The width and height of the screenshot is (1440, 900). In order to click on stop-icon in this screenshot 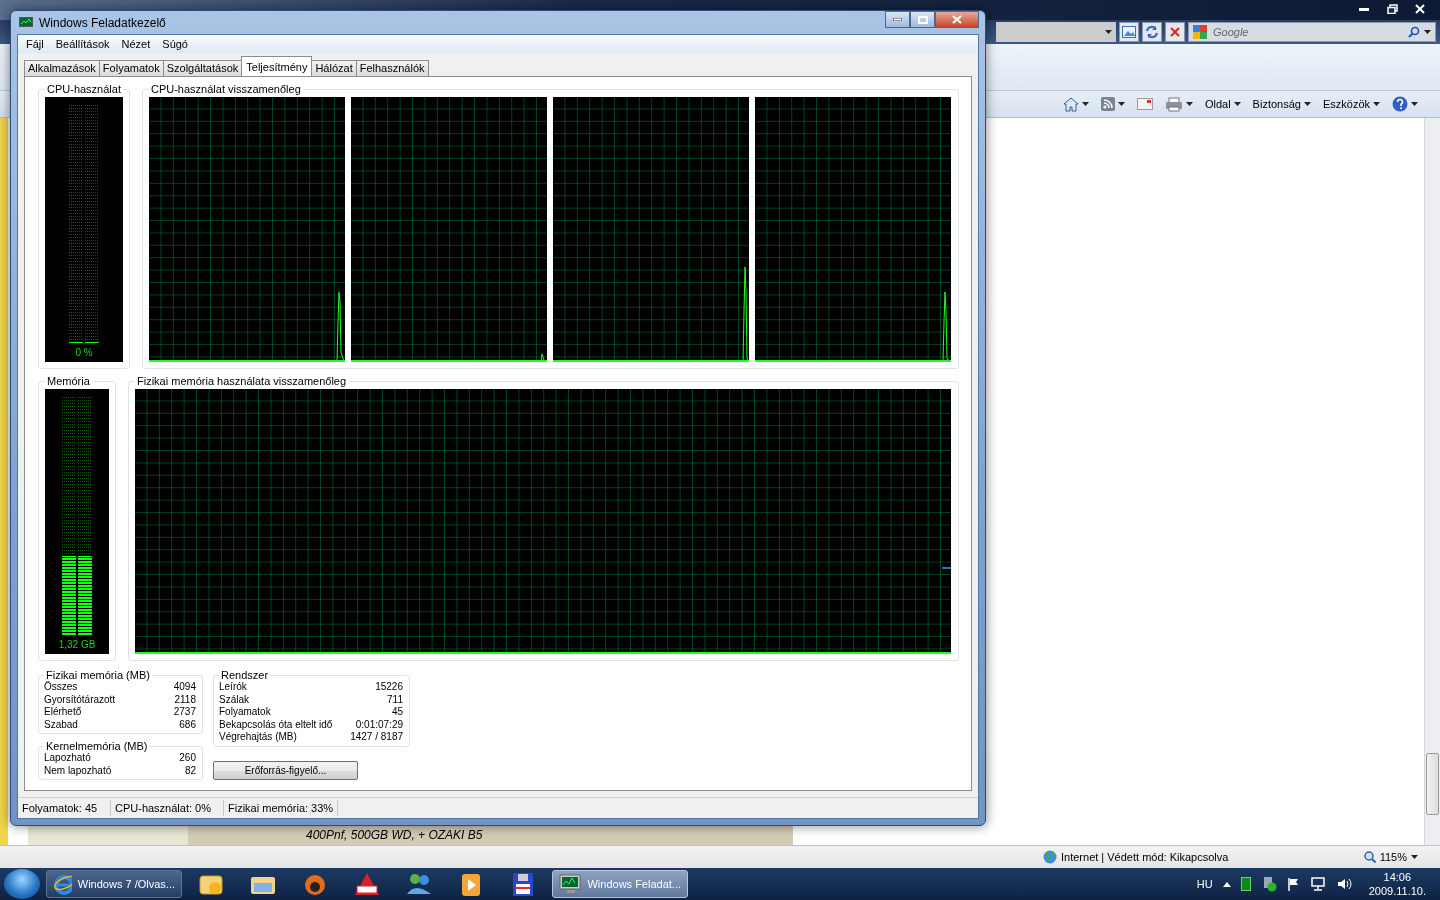, I will do `click(1175, 32)`.